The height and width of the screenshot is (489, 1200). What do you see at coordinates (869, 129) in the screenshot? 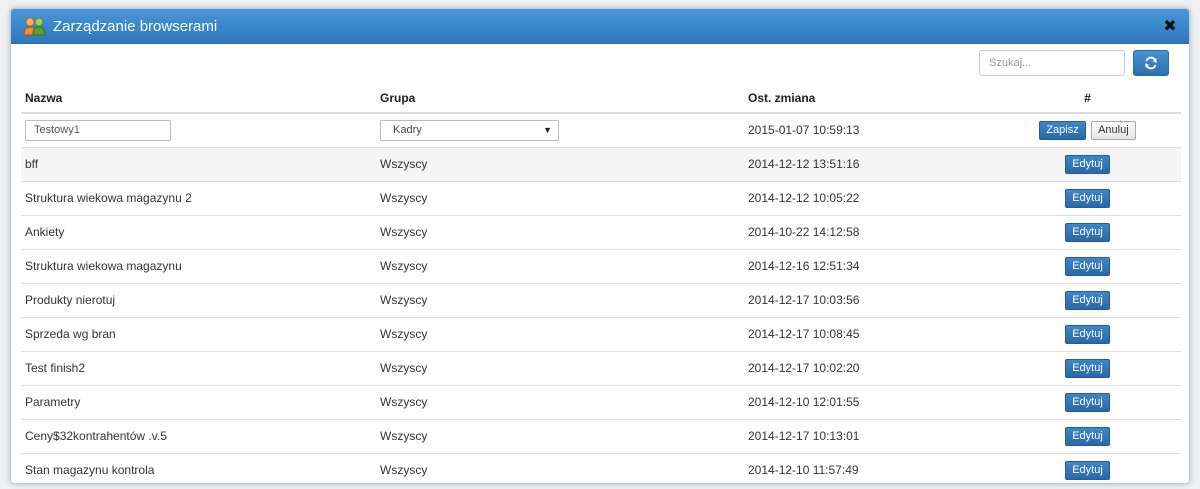
I see `edit-row-modified: 2015-01-07 10:59:13` at bounding box center [869, 129].